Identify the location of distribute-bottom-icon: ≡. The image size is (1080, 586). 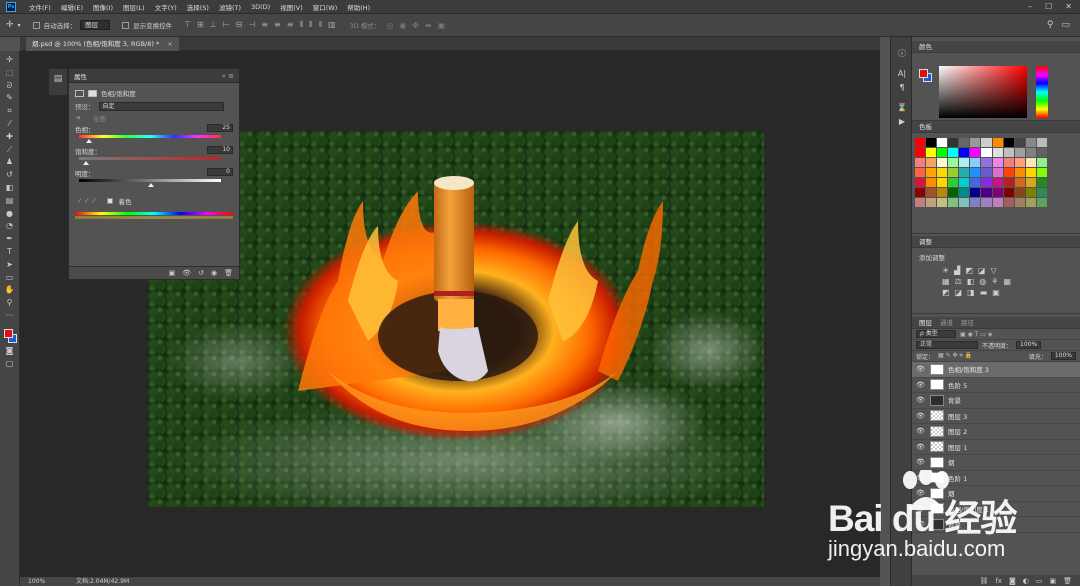
(290, 25).